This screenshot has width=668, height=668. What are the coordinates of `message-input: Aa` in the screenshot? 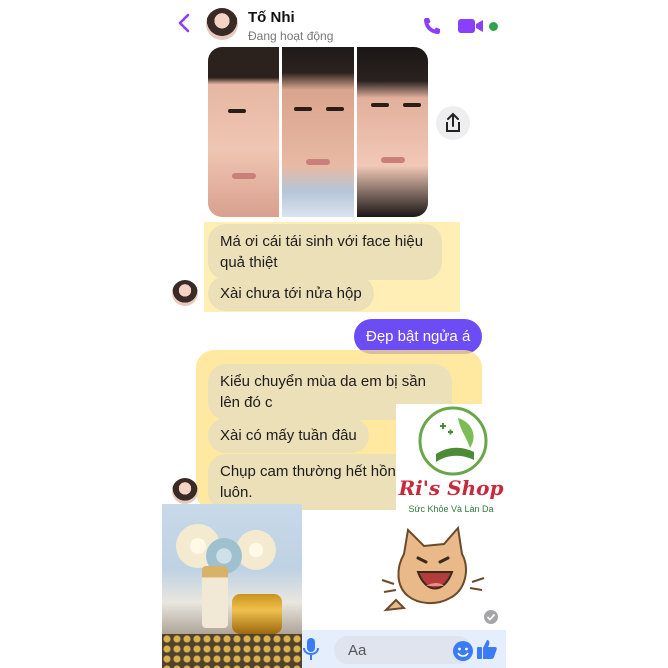 It's located at (404, 650).